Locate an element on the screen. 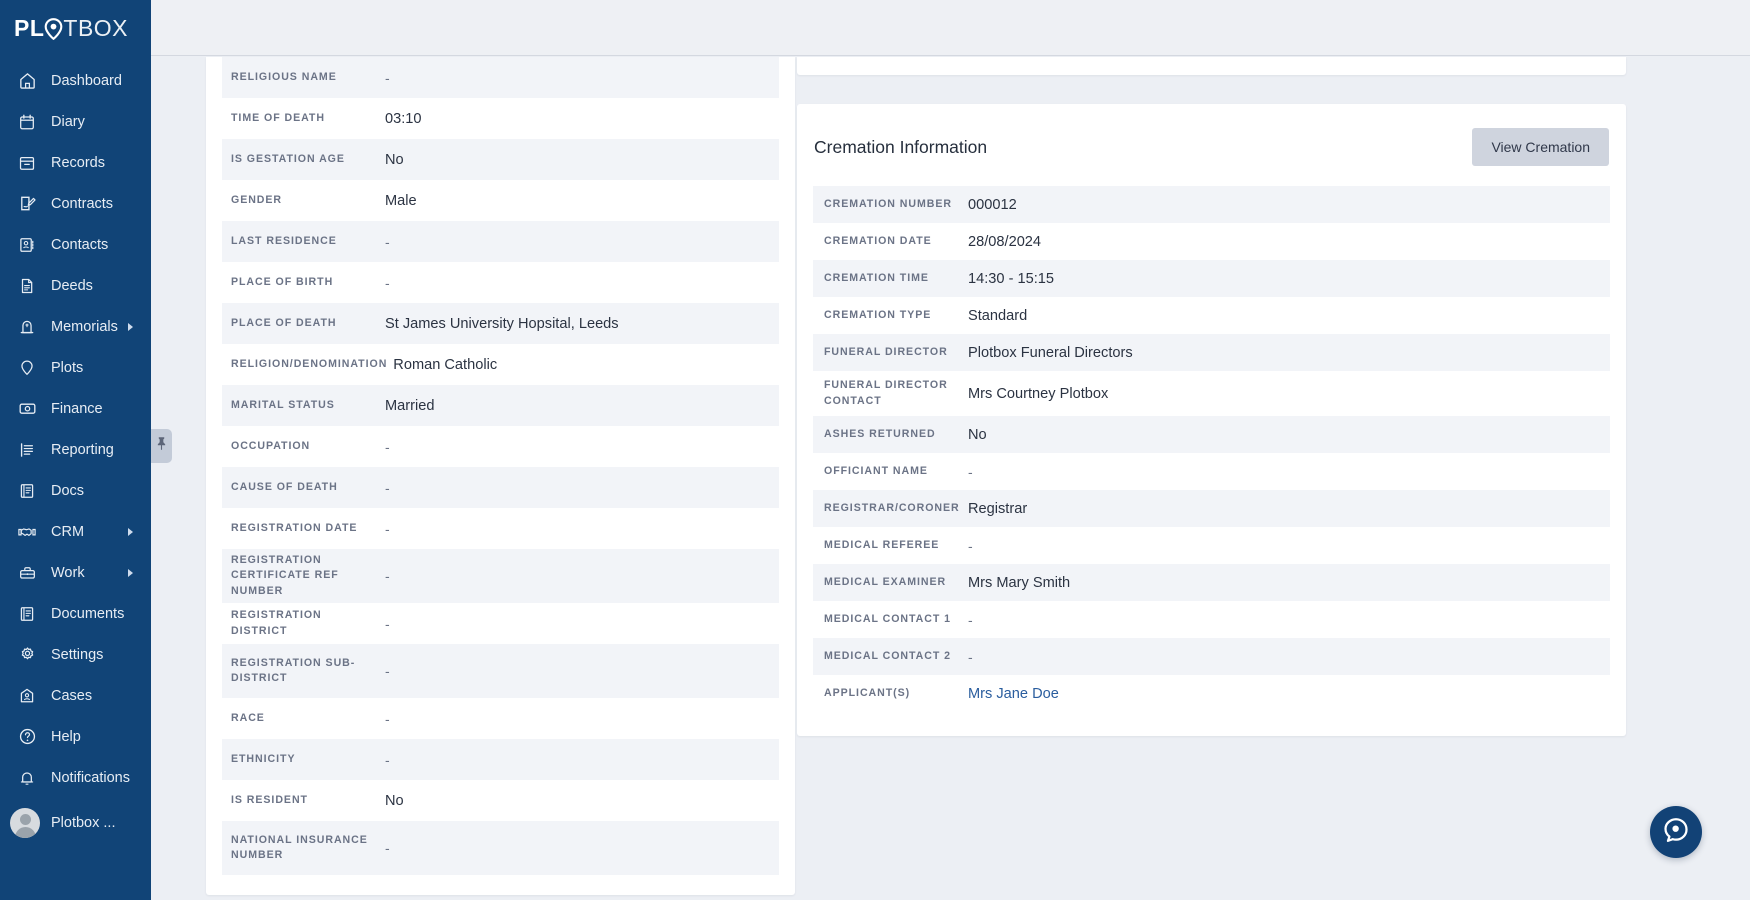 Image resolution: width=1750 pixels, height=900 pixels. report-lines-icon is located at coordinates (27, 450).